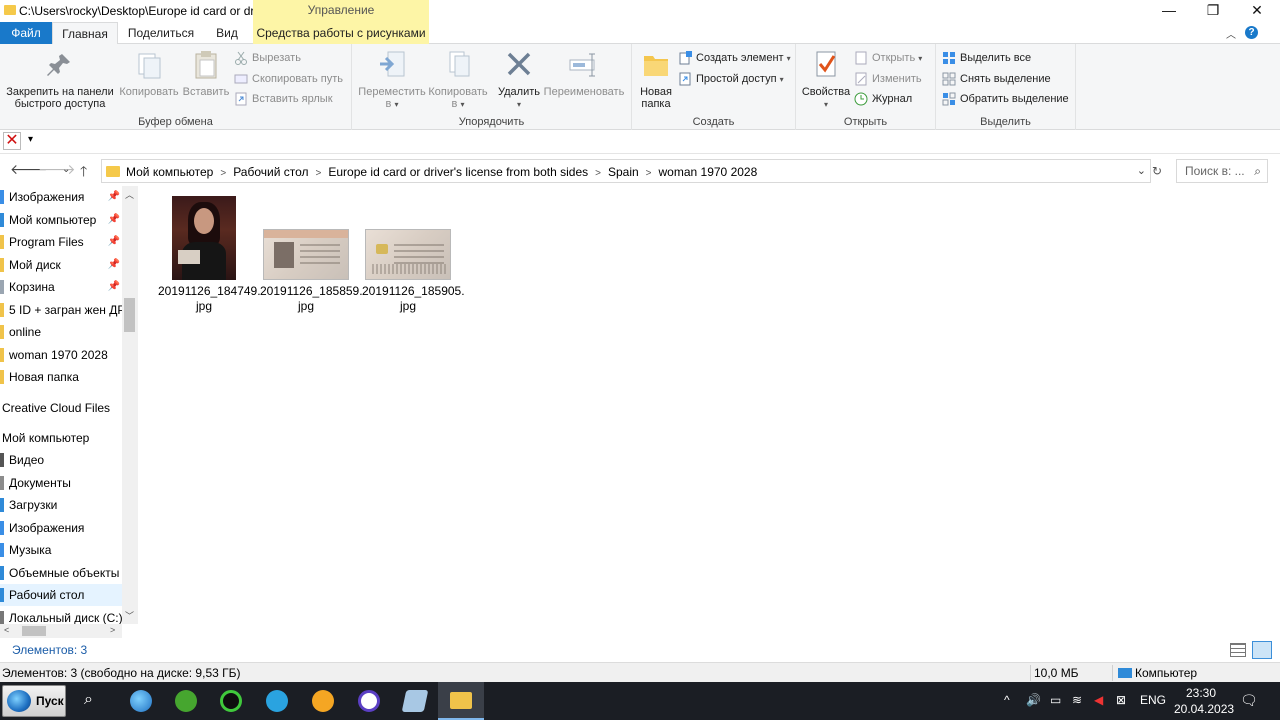 Image resolution: width=1280 pixels, height=720 pixels. Describe the element at coordinates (6, 630) in the screenshot. I see `scroll-left-icon: <` at that location.